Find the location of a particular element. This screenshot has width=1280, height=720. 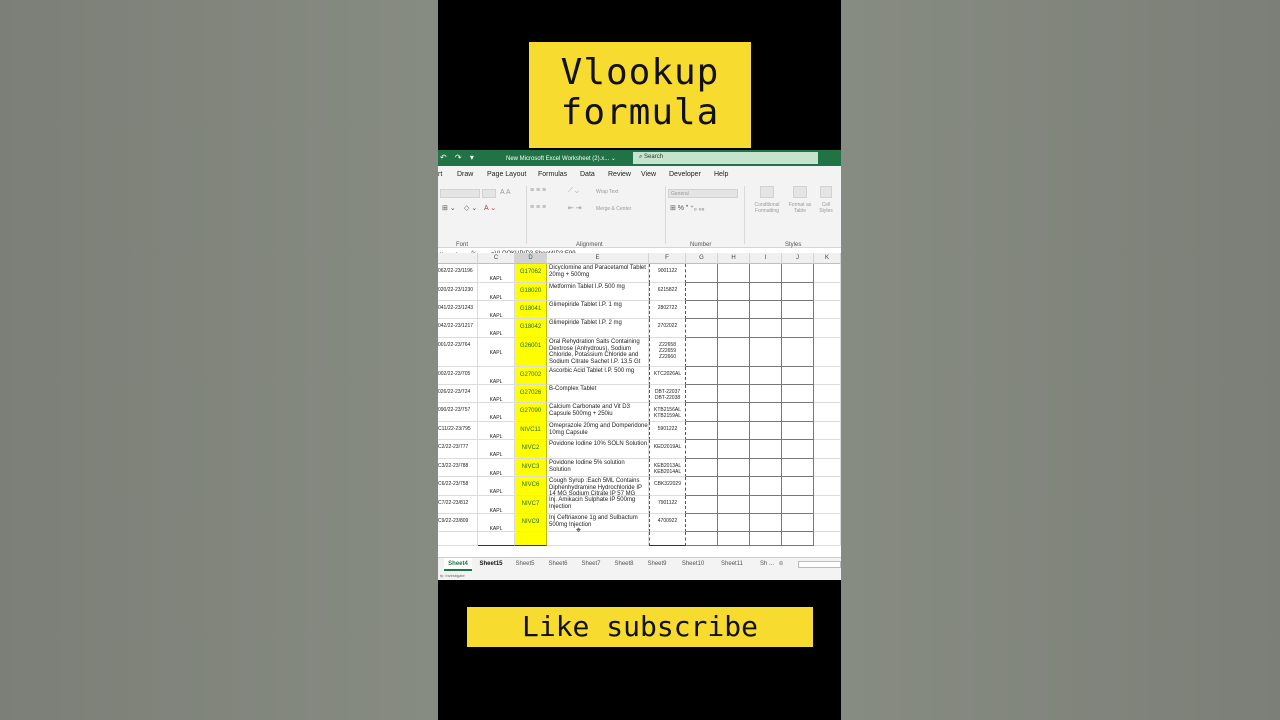

column-header-c: C is located at coordinates (496, 258).